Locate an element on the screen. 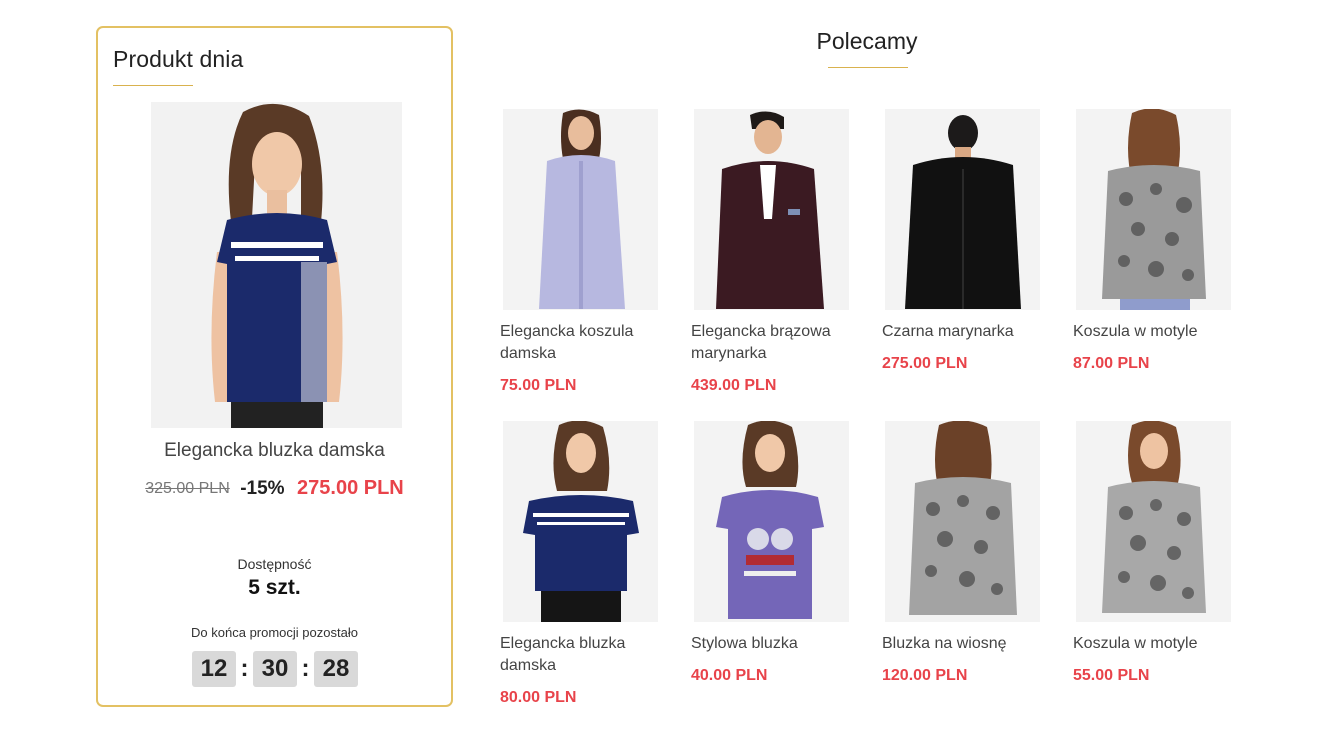  product-name: Bluzka na wiosnę is located at coordinates (967, 644).